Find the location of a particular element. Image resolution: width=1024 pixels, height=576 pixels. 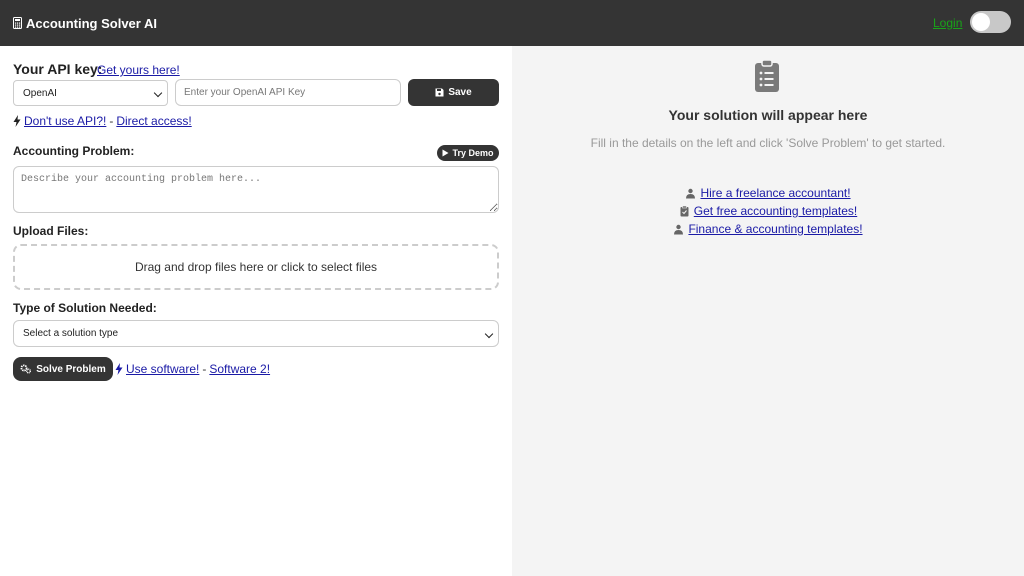

try-demo-button: Try Demo is located at coordinates (468, 153).